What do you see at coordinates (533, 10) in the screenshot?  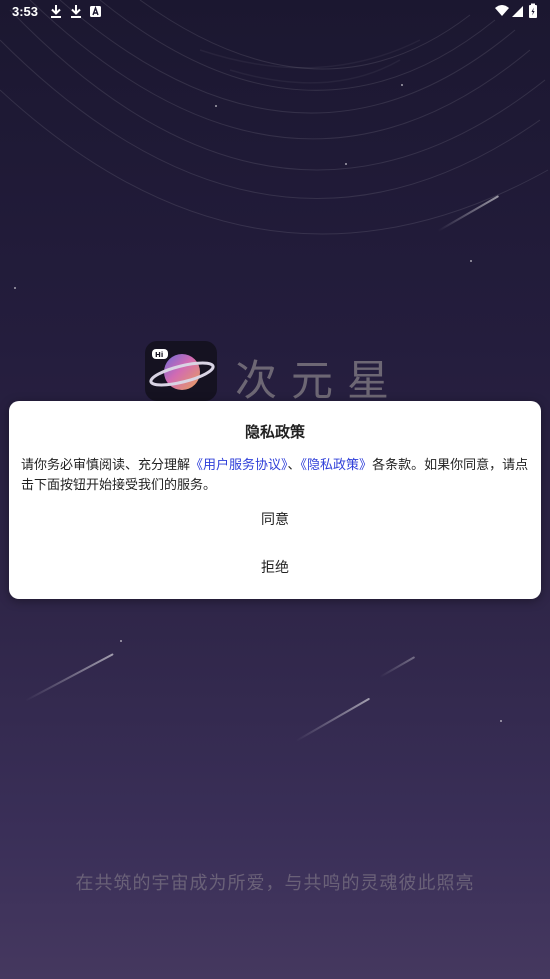 I see `battery-icon` at bounding box center [533, 10].